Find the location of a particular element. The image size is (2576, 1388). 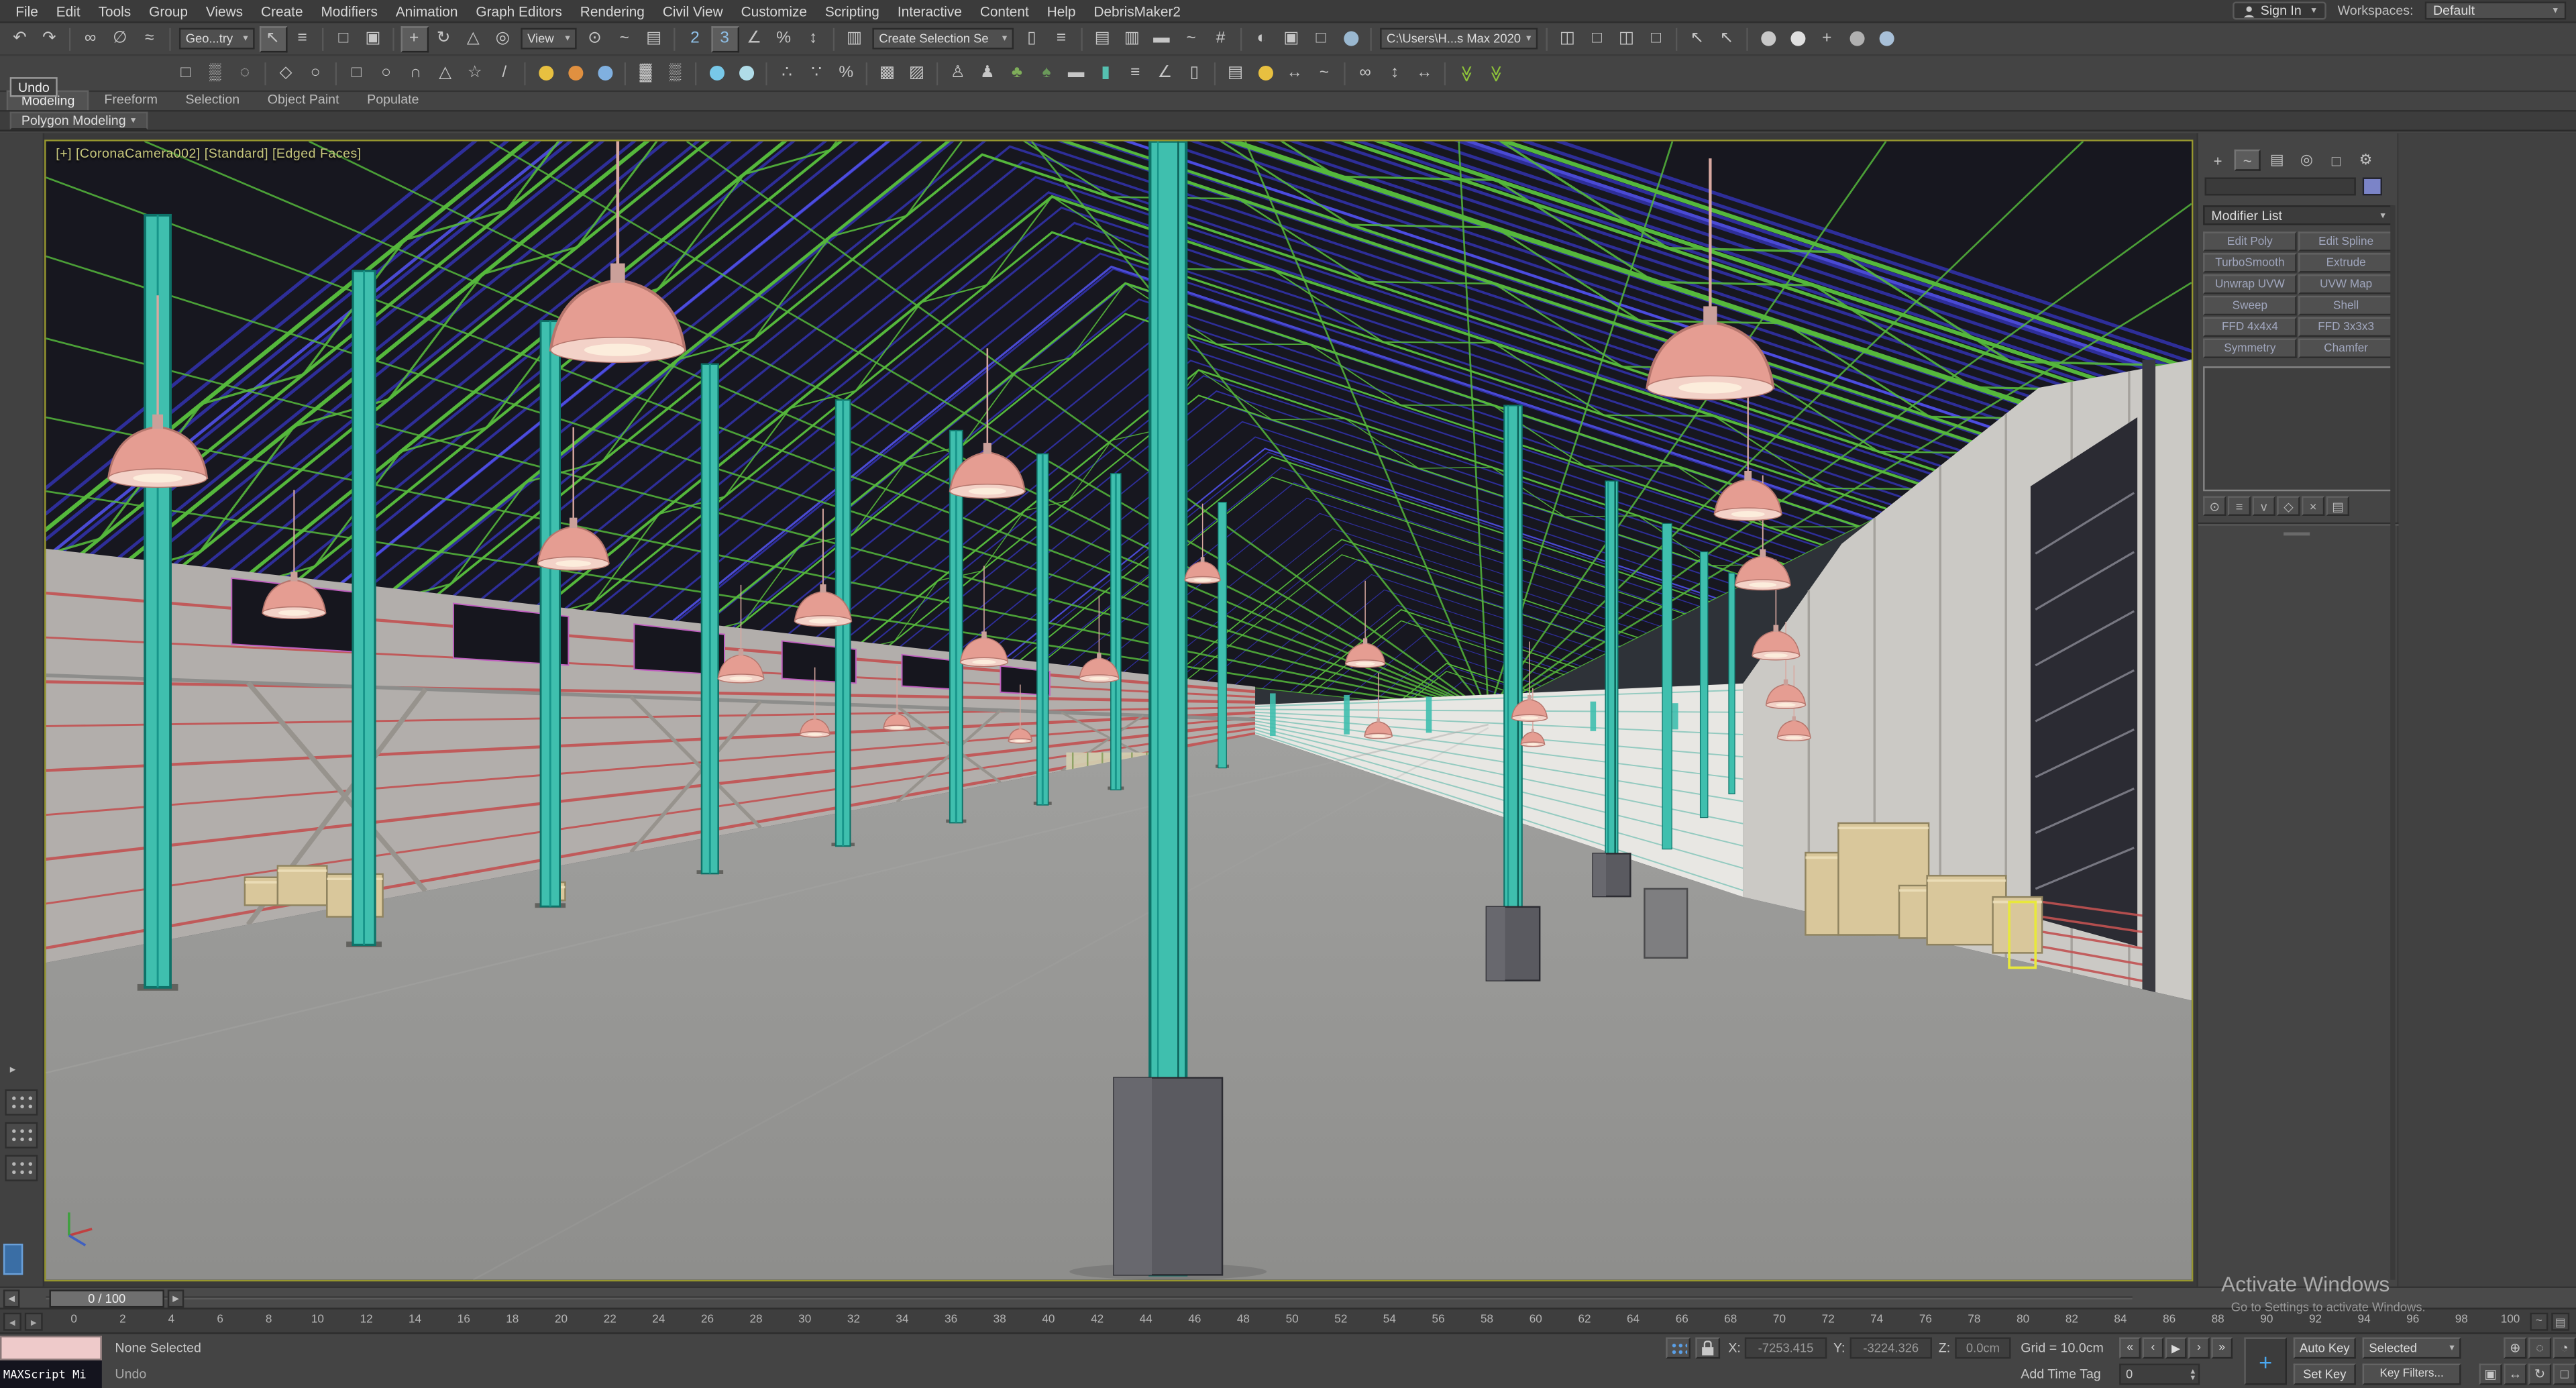

layer-explorer-icon: ▥ is located at coordinates (1132, 38).